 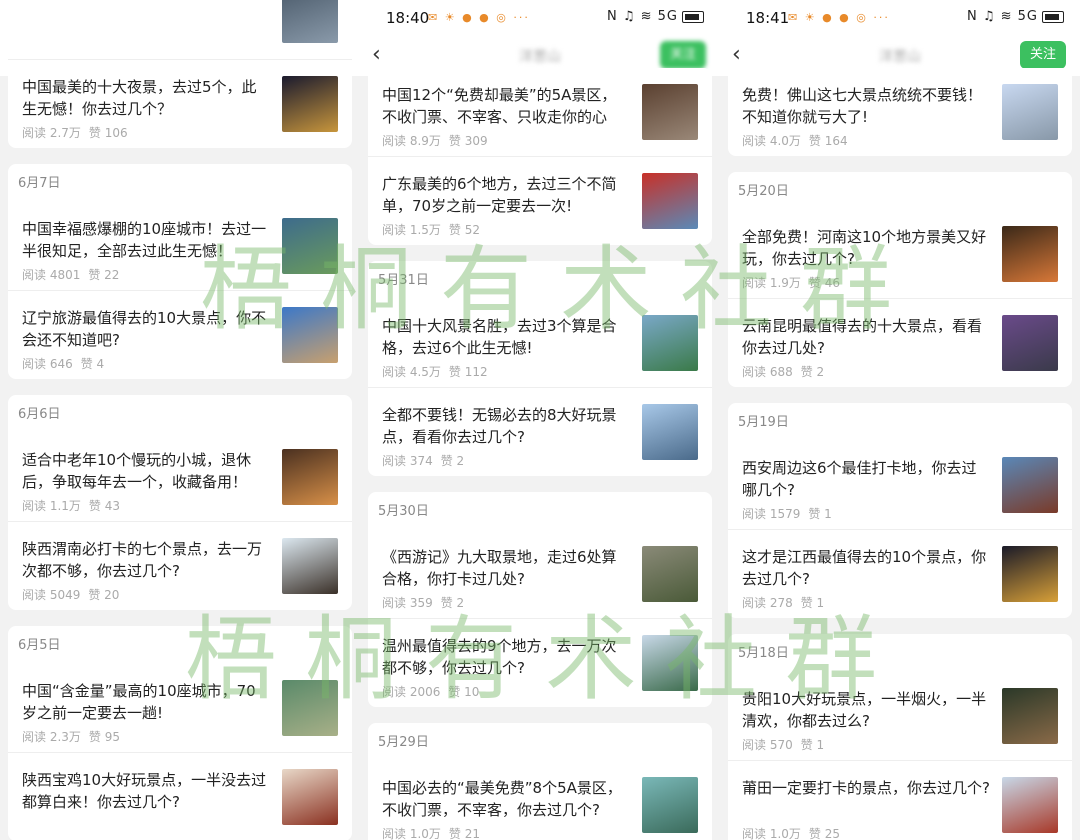 I want to click on article-item: 全部免费！河南这10个地方景美又好玩，你去过几个? 阅读 1.9万赞 46, so click(x=900, y=254).